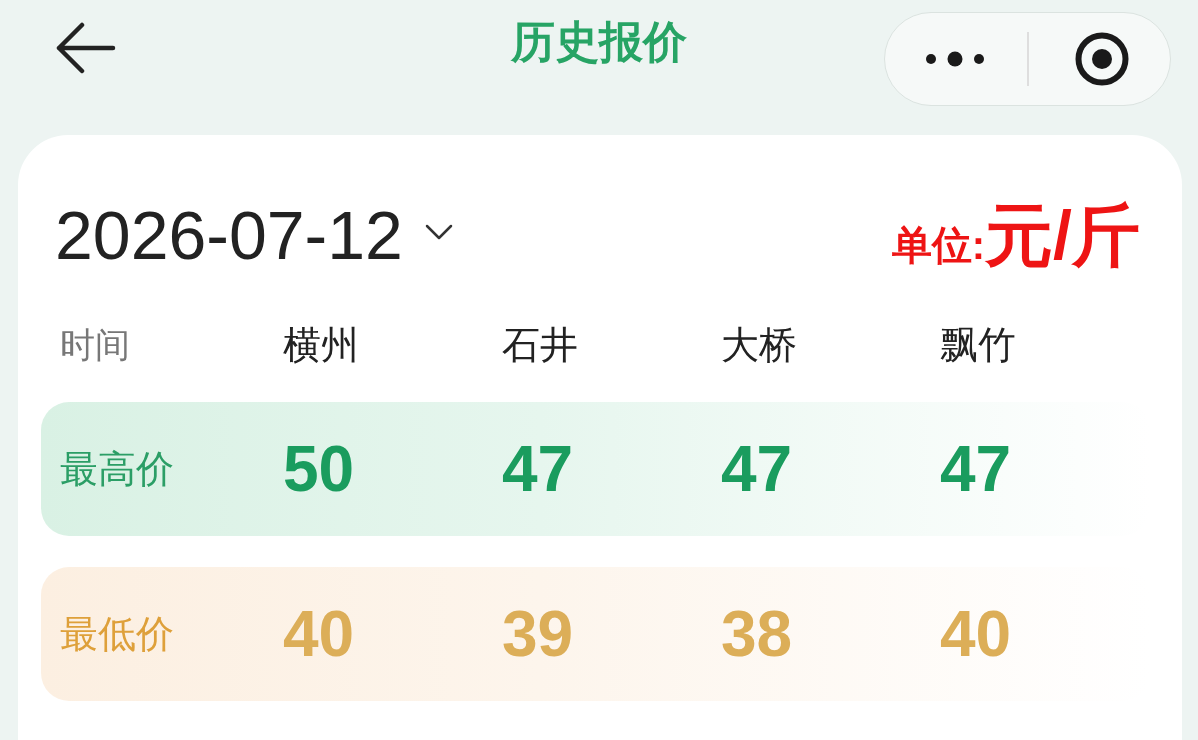 This screenshot has height=740, width=1198. I want to click on unit-value: 元/斤, so click(1062, 235).